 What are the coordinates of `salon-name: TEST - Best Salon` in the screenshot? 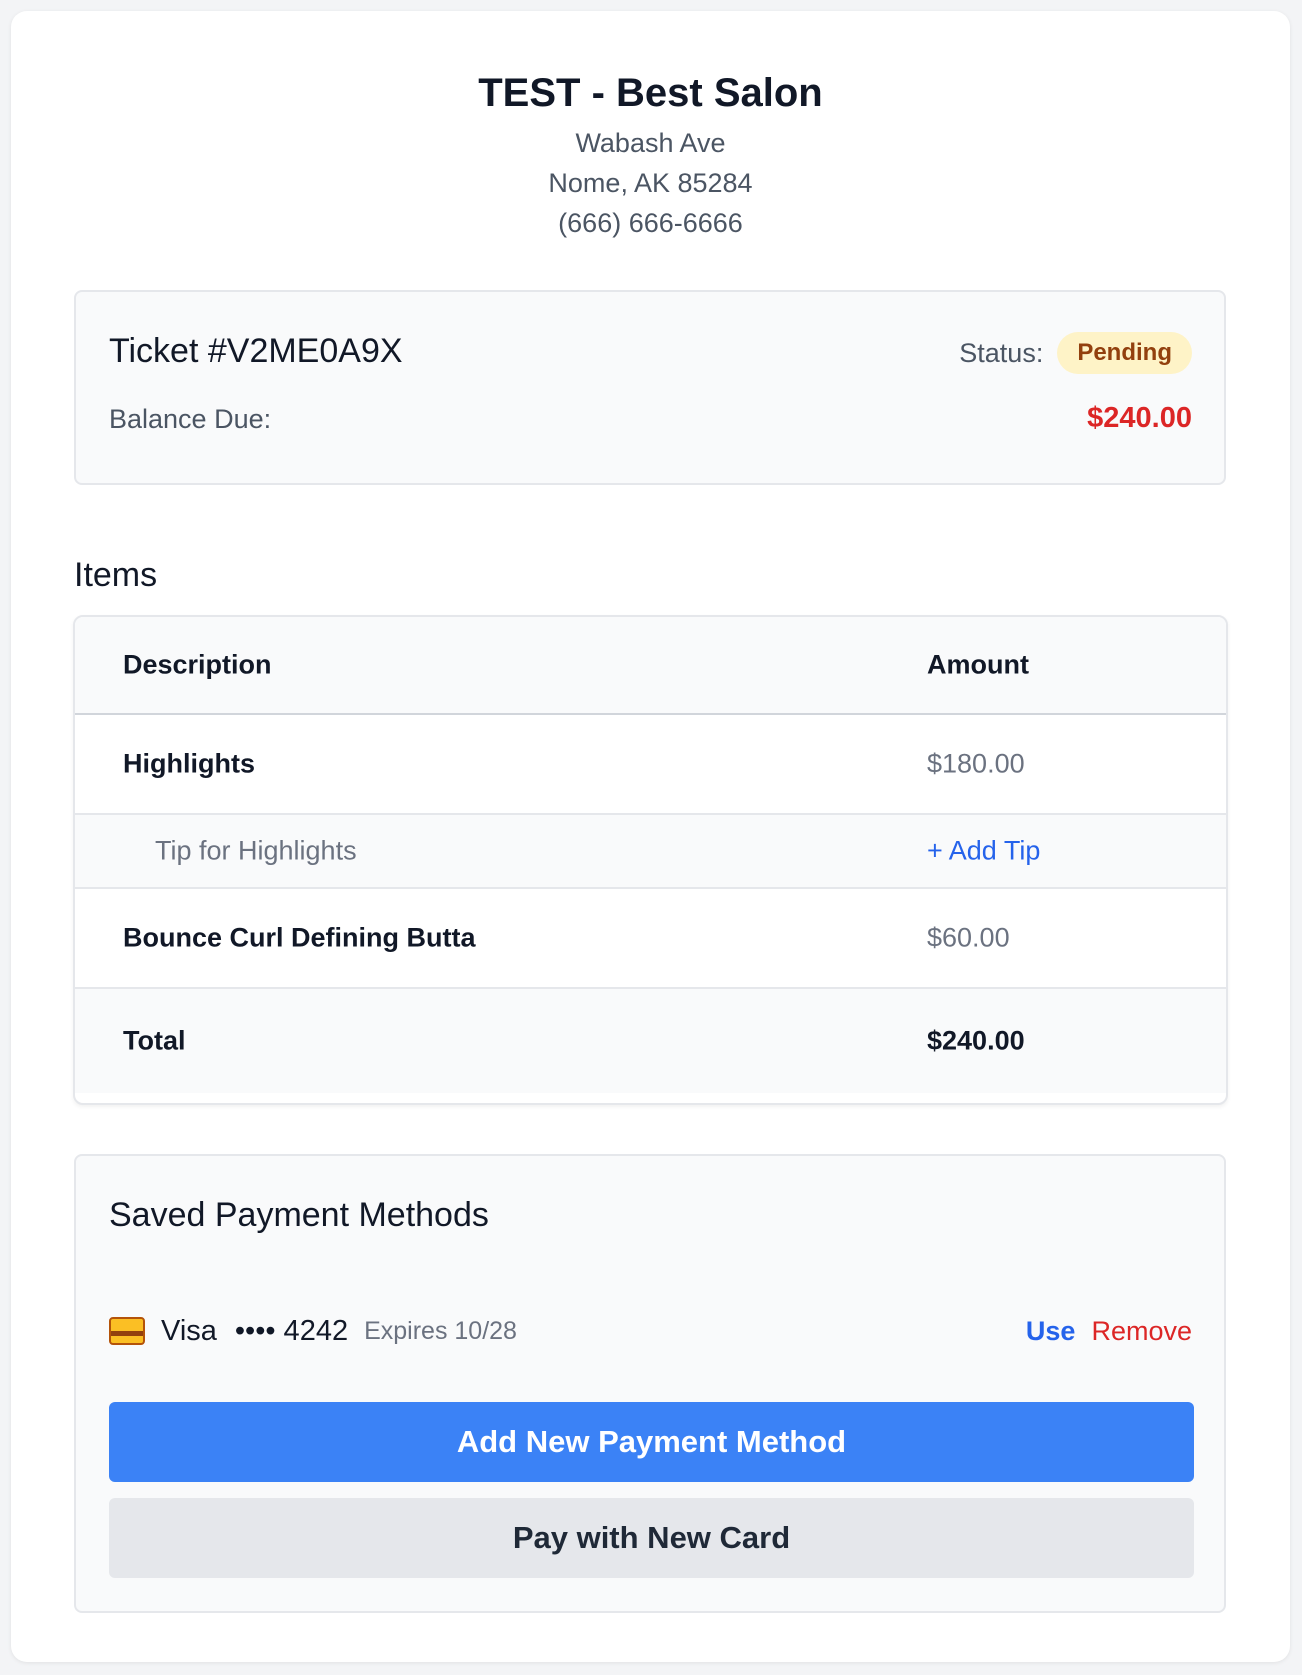 It's located at (650, 93).